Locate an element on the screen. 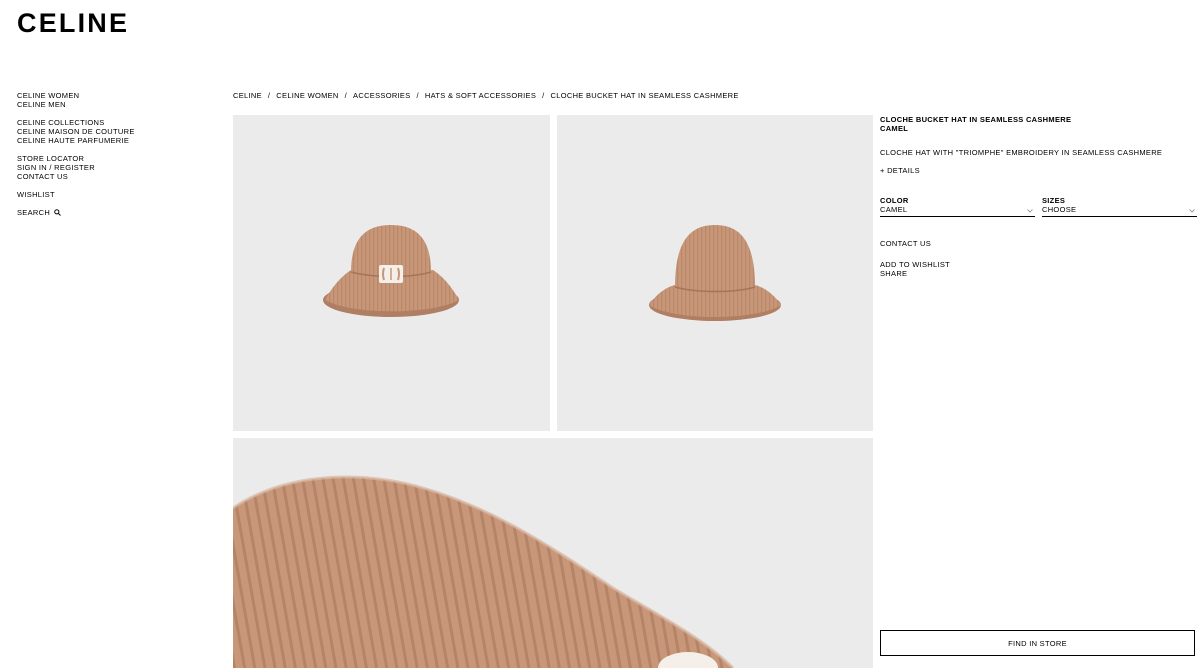 This screenshot has width=1200, height=668. product-image-back is located at coordinates (715, 273).